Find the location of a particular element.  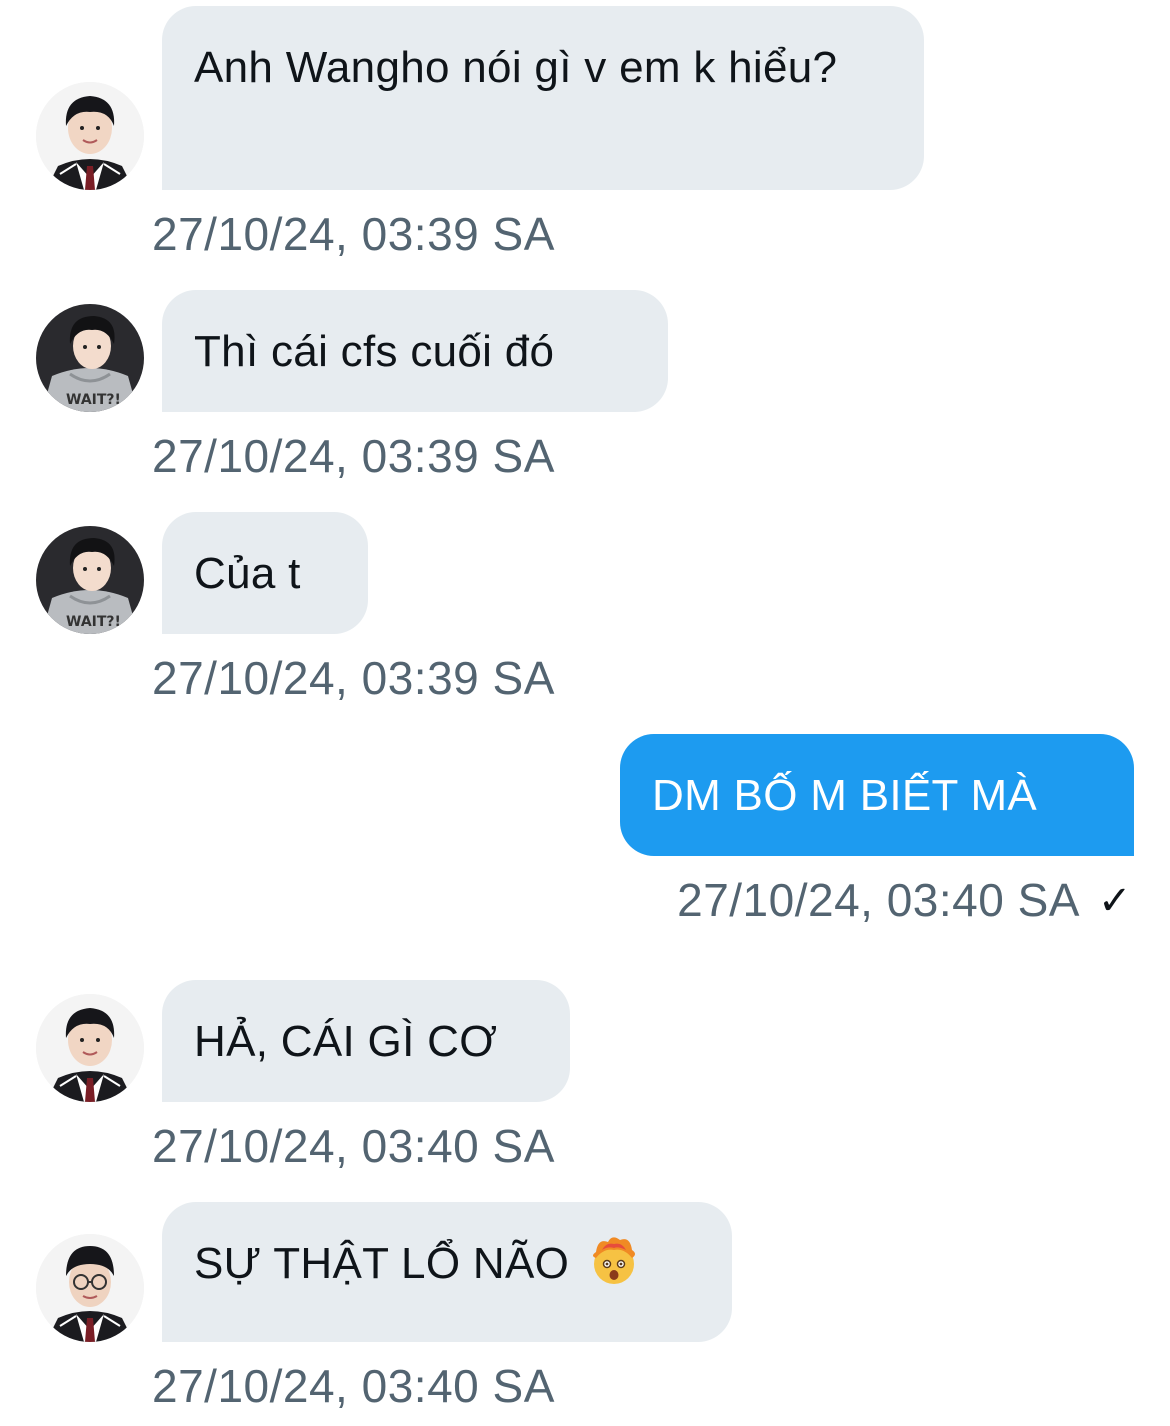

message-bubble: DM BỐ M BIẾT MÀ is located at coordinates (877, 795).